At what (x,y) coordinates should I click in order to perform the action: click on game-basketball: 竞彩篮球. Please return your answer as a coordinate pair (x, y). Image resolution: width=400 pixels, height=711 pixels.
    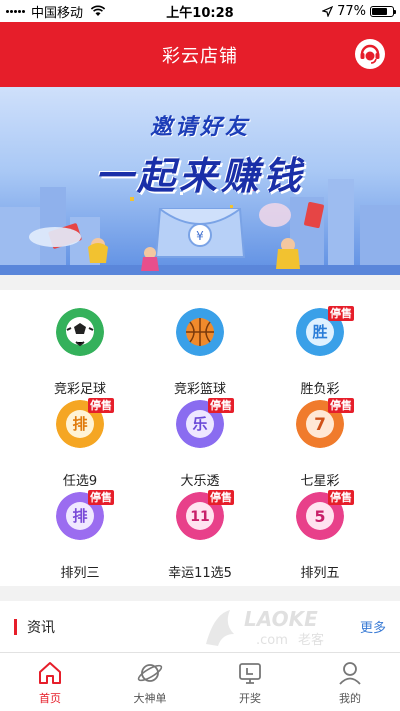
    Looking at the image, I should click on (200, 356).